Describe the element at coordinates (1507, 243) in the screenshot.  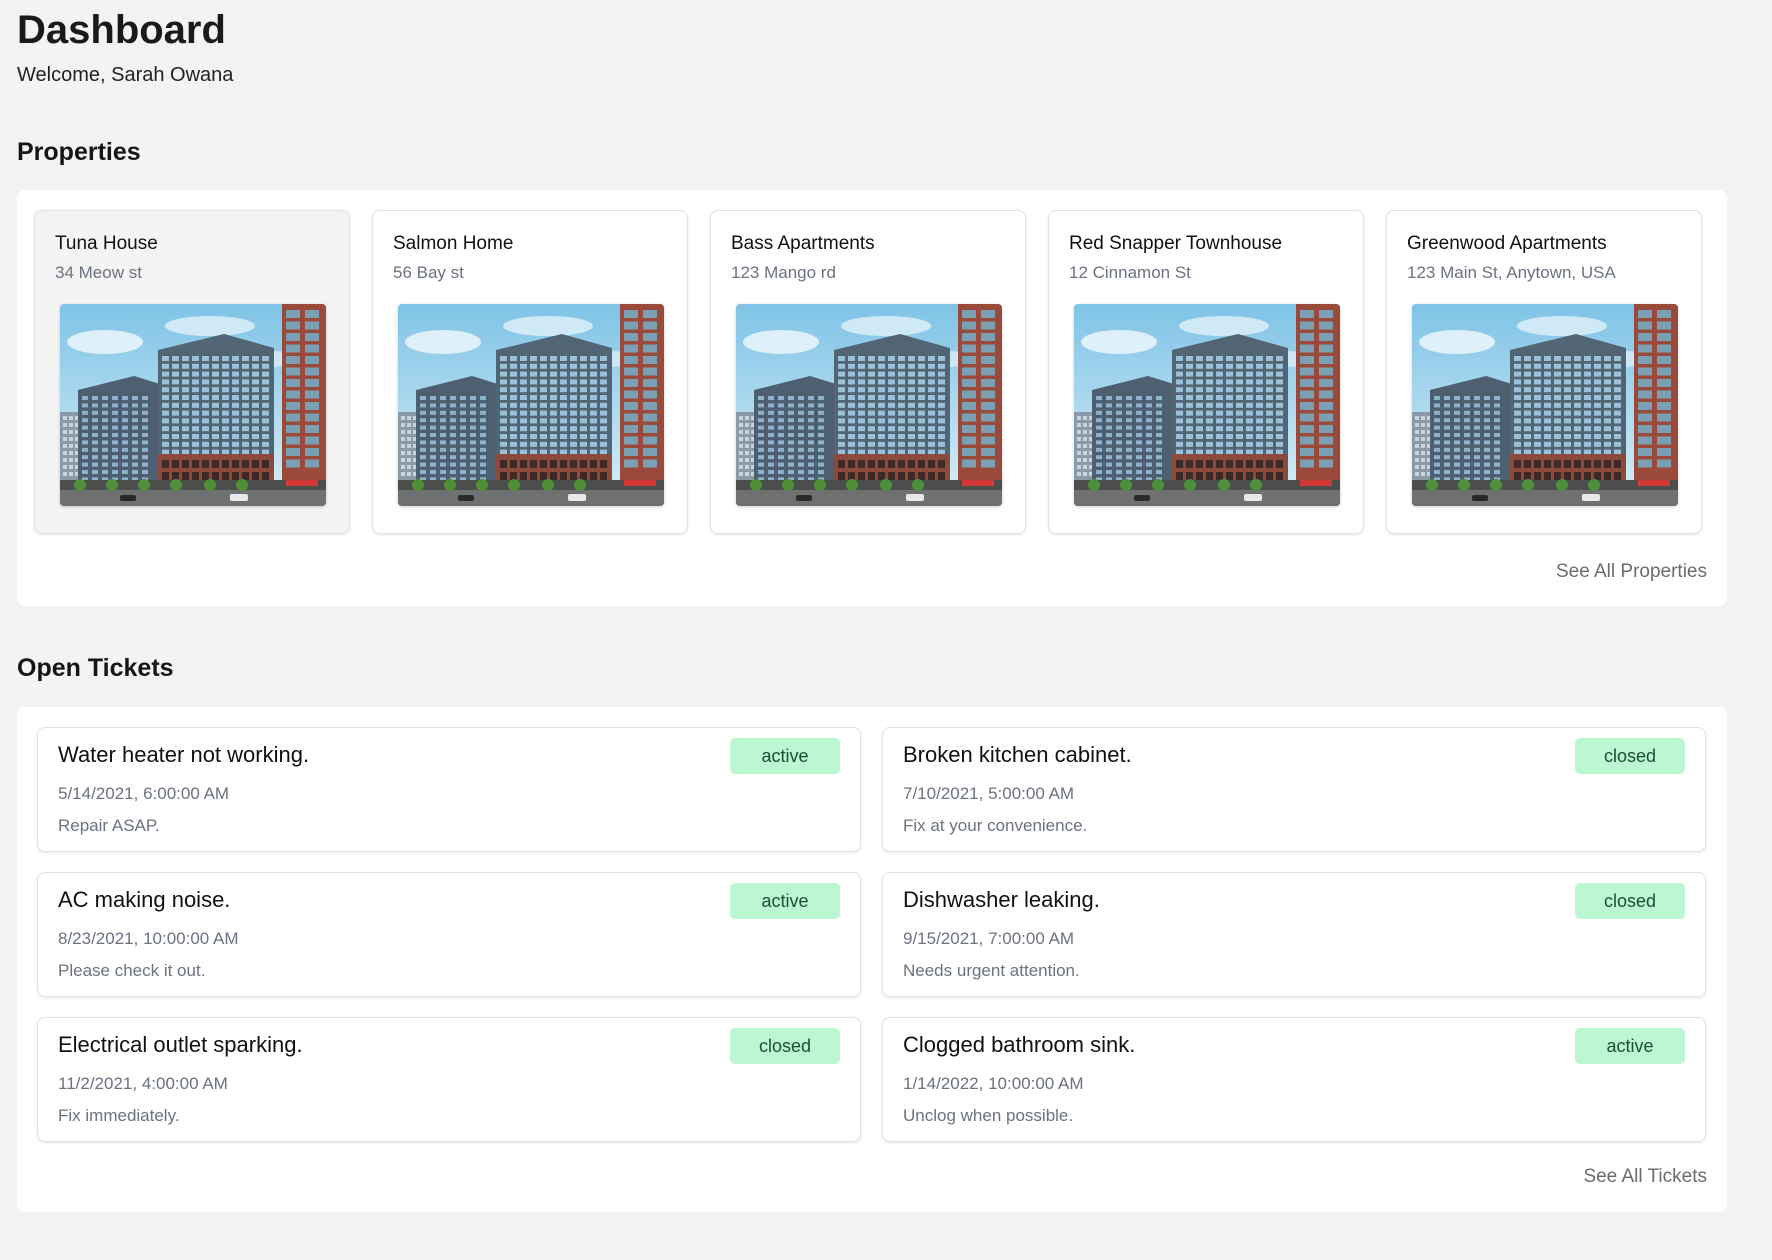
I see `property-name: Greenwood Apartments` at that location.